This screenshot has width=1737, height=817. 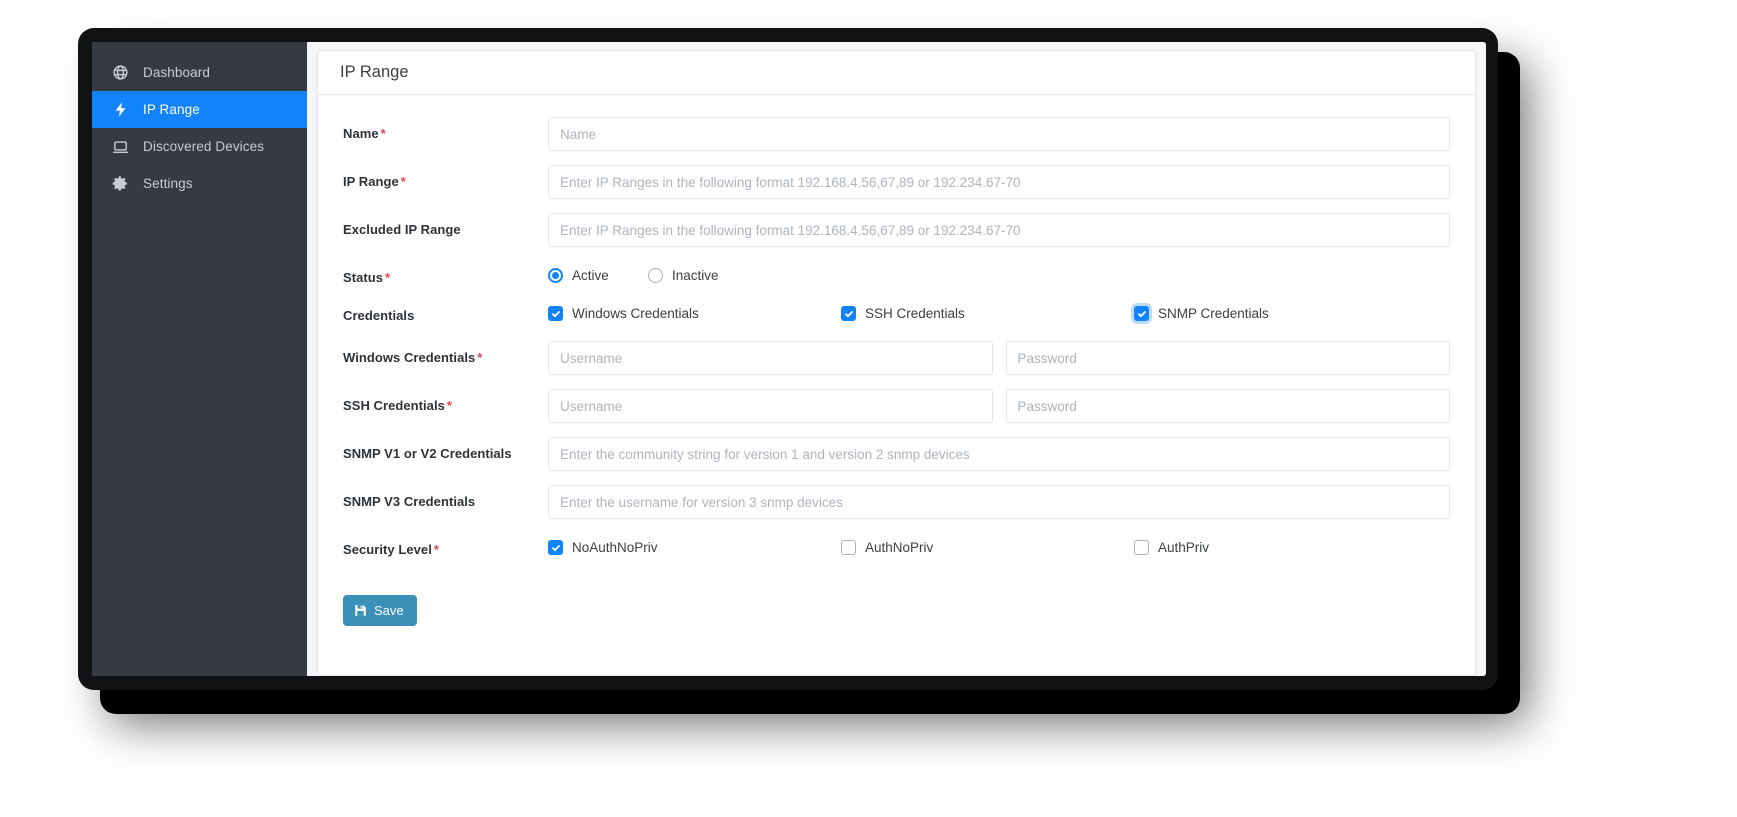 I want to click on sidebar-item-label: Dashboard, so click(x=176, y=72).